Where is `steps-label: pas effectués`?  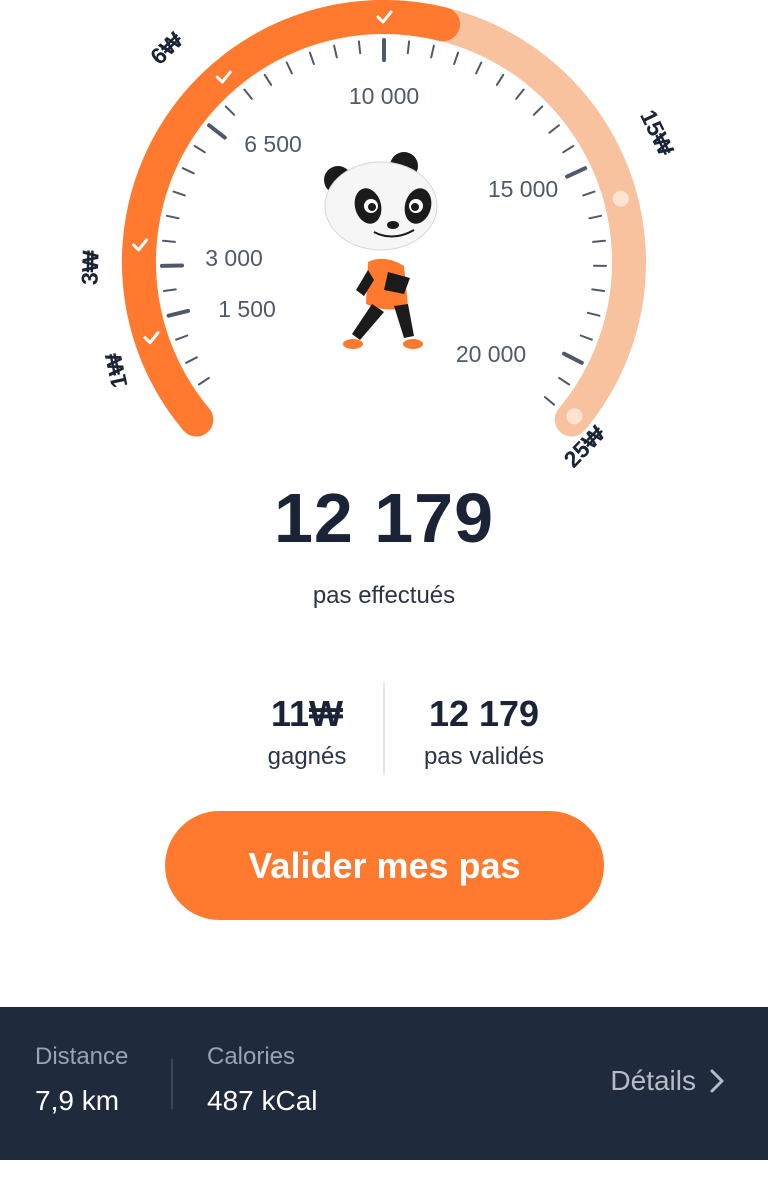 steps-label: pas effectués is located at coordinates (384, 595).